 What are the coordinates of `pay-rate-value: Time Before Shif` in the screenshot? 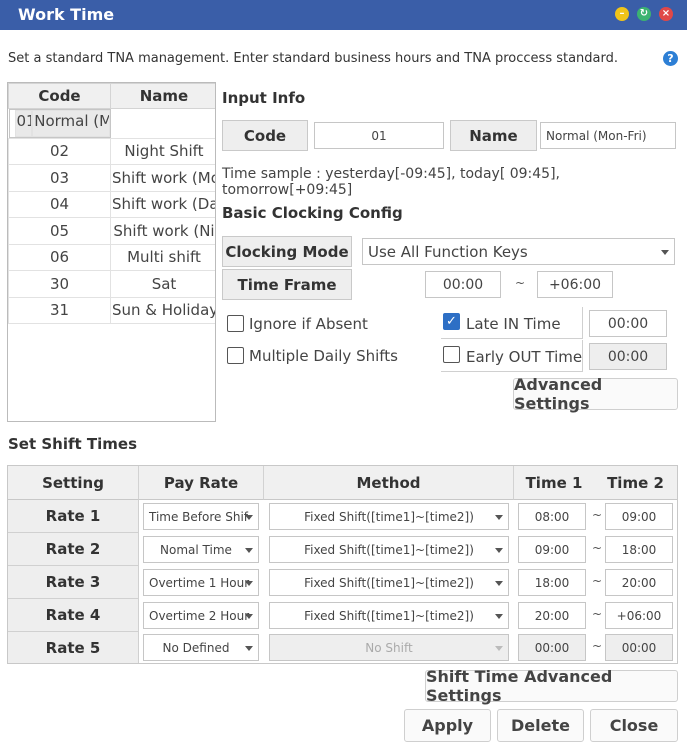 It's located at (199, 516).